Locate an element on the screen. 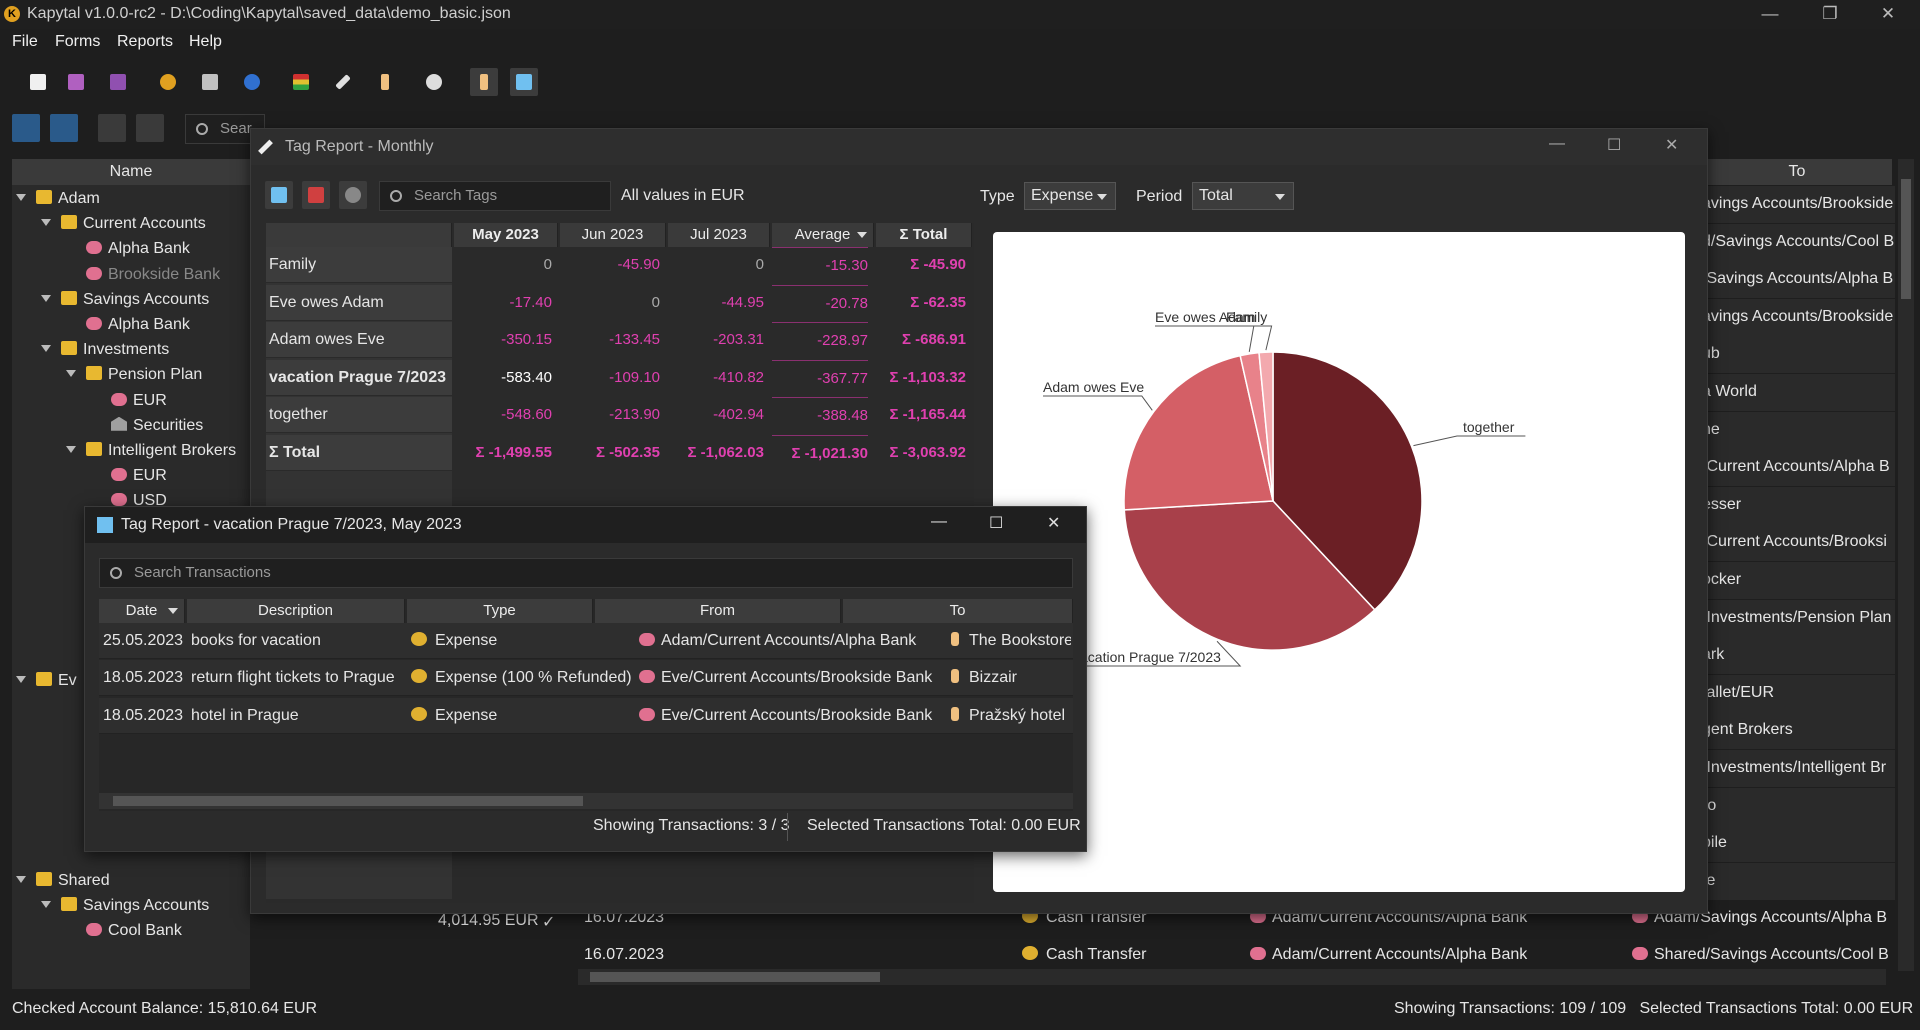 The height and width of the screenshot is (1030, 1920). to-cell: /Current Accounts/Alpha B is located at coordinates (1797, 468).